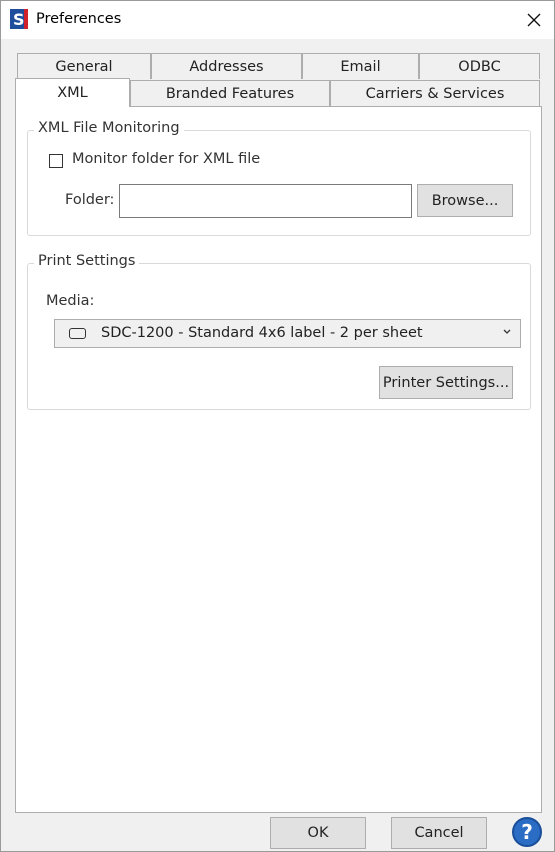  What do you see at coordinates (77, 333) in the screenshot?
I see `label-media-icon` at bounding box center [77, 333].